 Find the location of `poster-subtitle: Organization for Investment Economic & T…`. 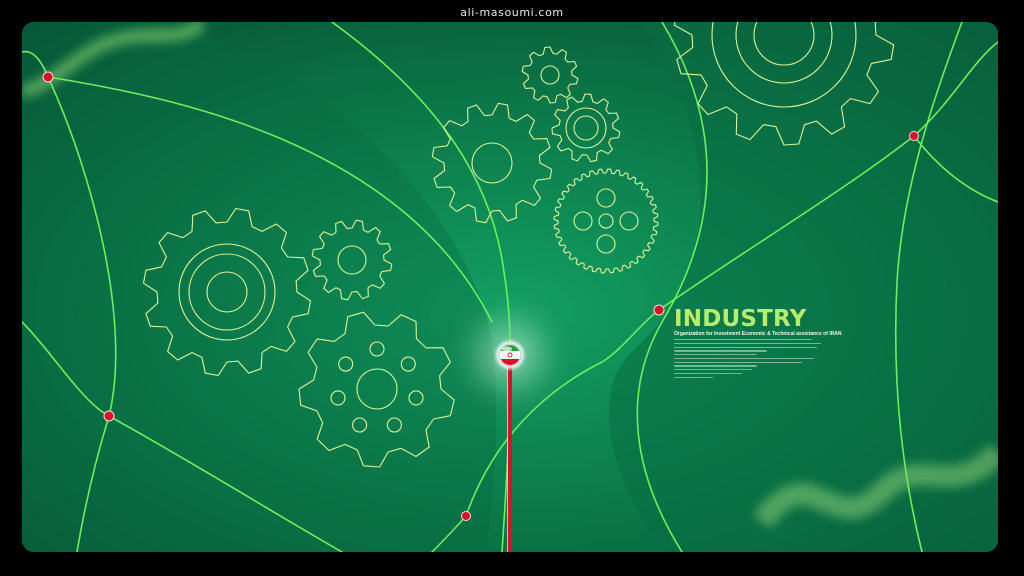

poster-subtitle: Organization for Investment Economic & T… is located at coordinates (758, 334).